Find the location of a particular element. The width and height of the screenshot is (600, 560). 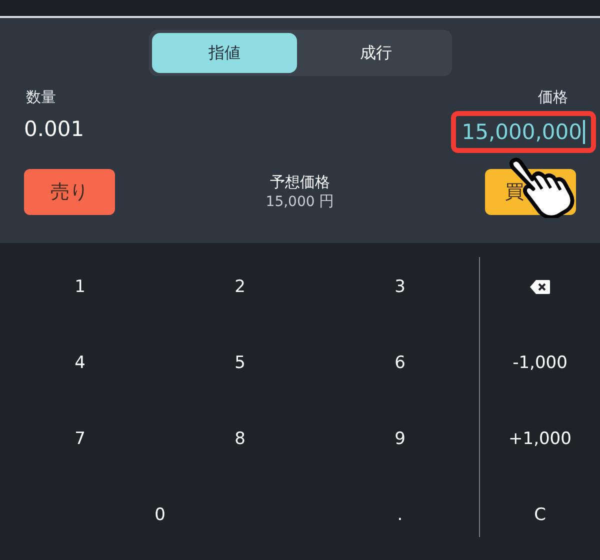

keypad-key: -1,000 is located at coordinates (540, 363).